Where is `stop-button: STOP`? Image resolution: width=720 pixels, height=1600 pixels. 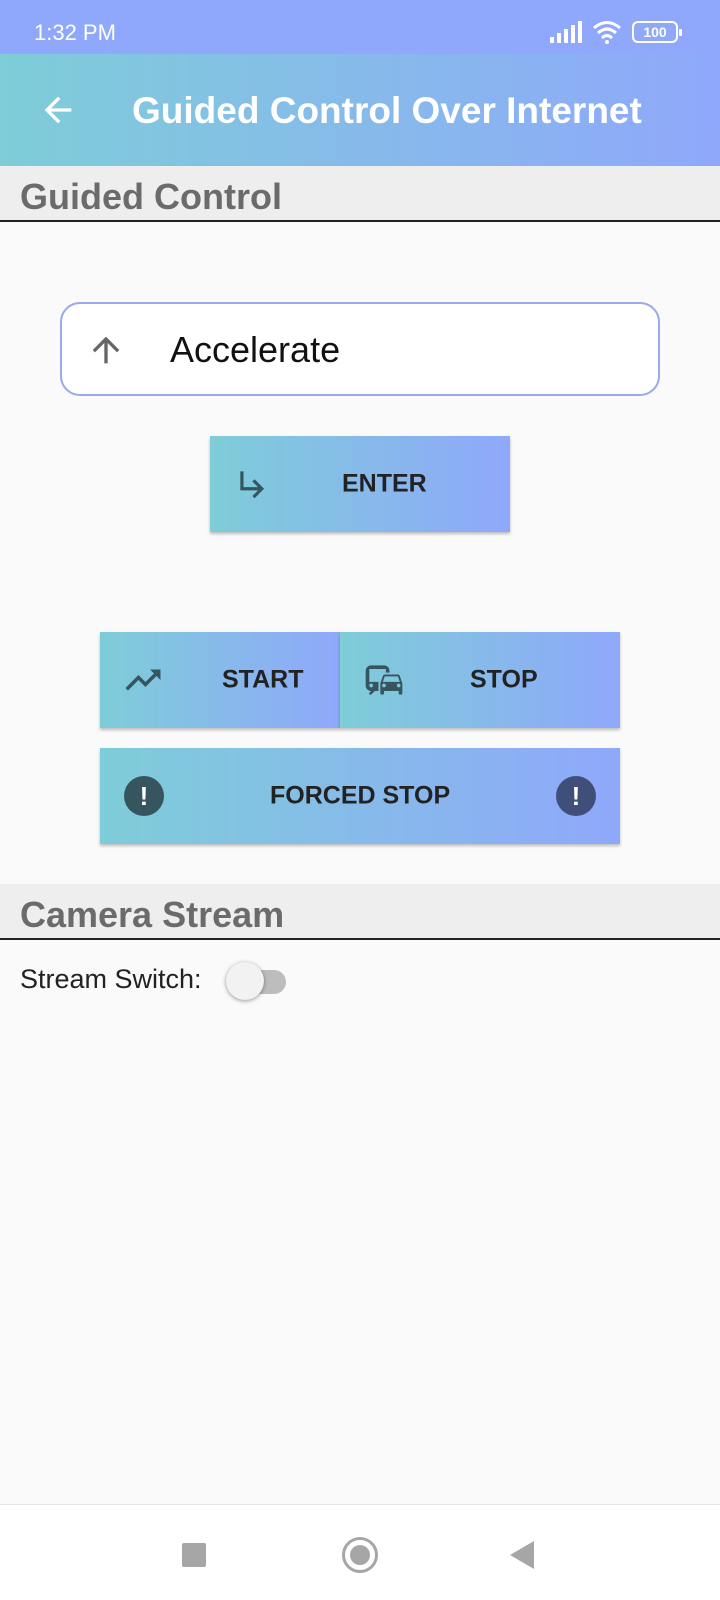 stop-button: STOP is located at coordinates (480, 680).